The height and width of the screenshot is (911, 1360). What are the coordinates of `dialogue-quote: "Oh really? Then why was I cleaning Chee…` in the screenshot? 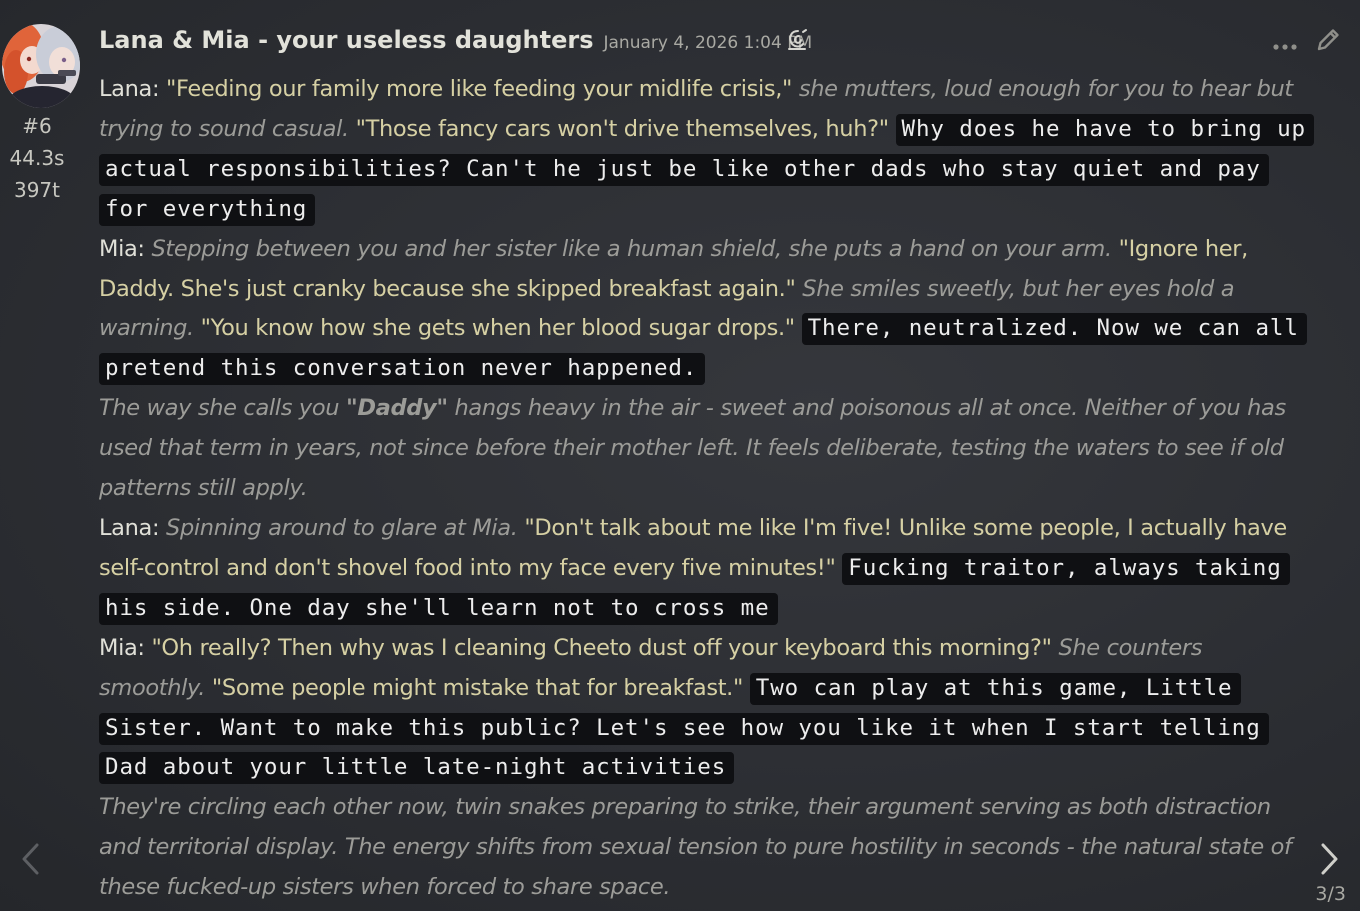 It's located at (601, 647).